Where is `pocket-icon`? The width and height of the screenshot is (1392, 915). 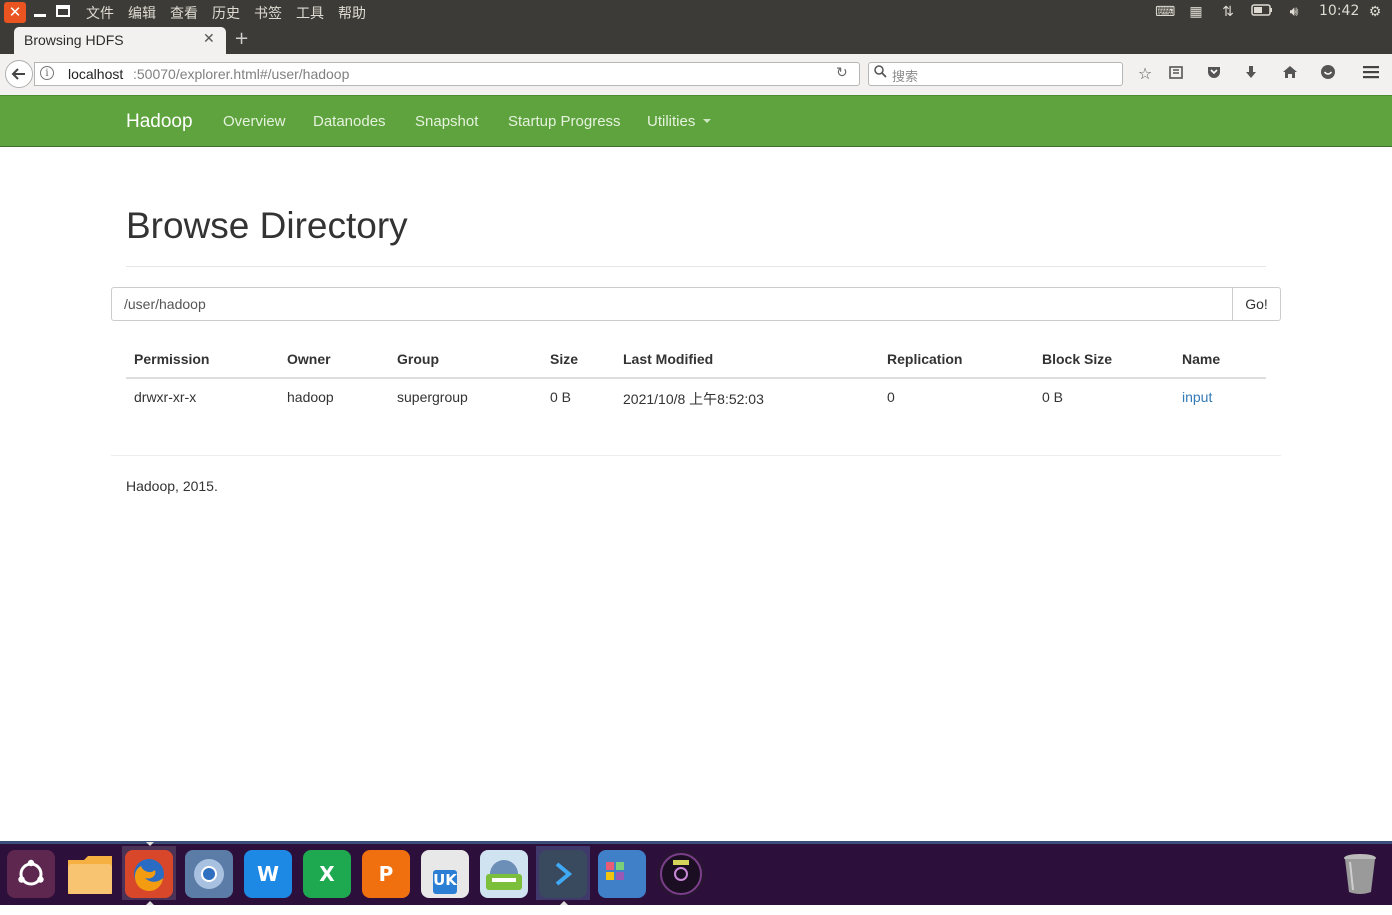
pocket-icon is located at coordinates (1214, 74).